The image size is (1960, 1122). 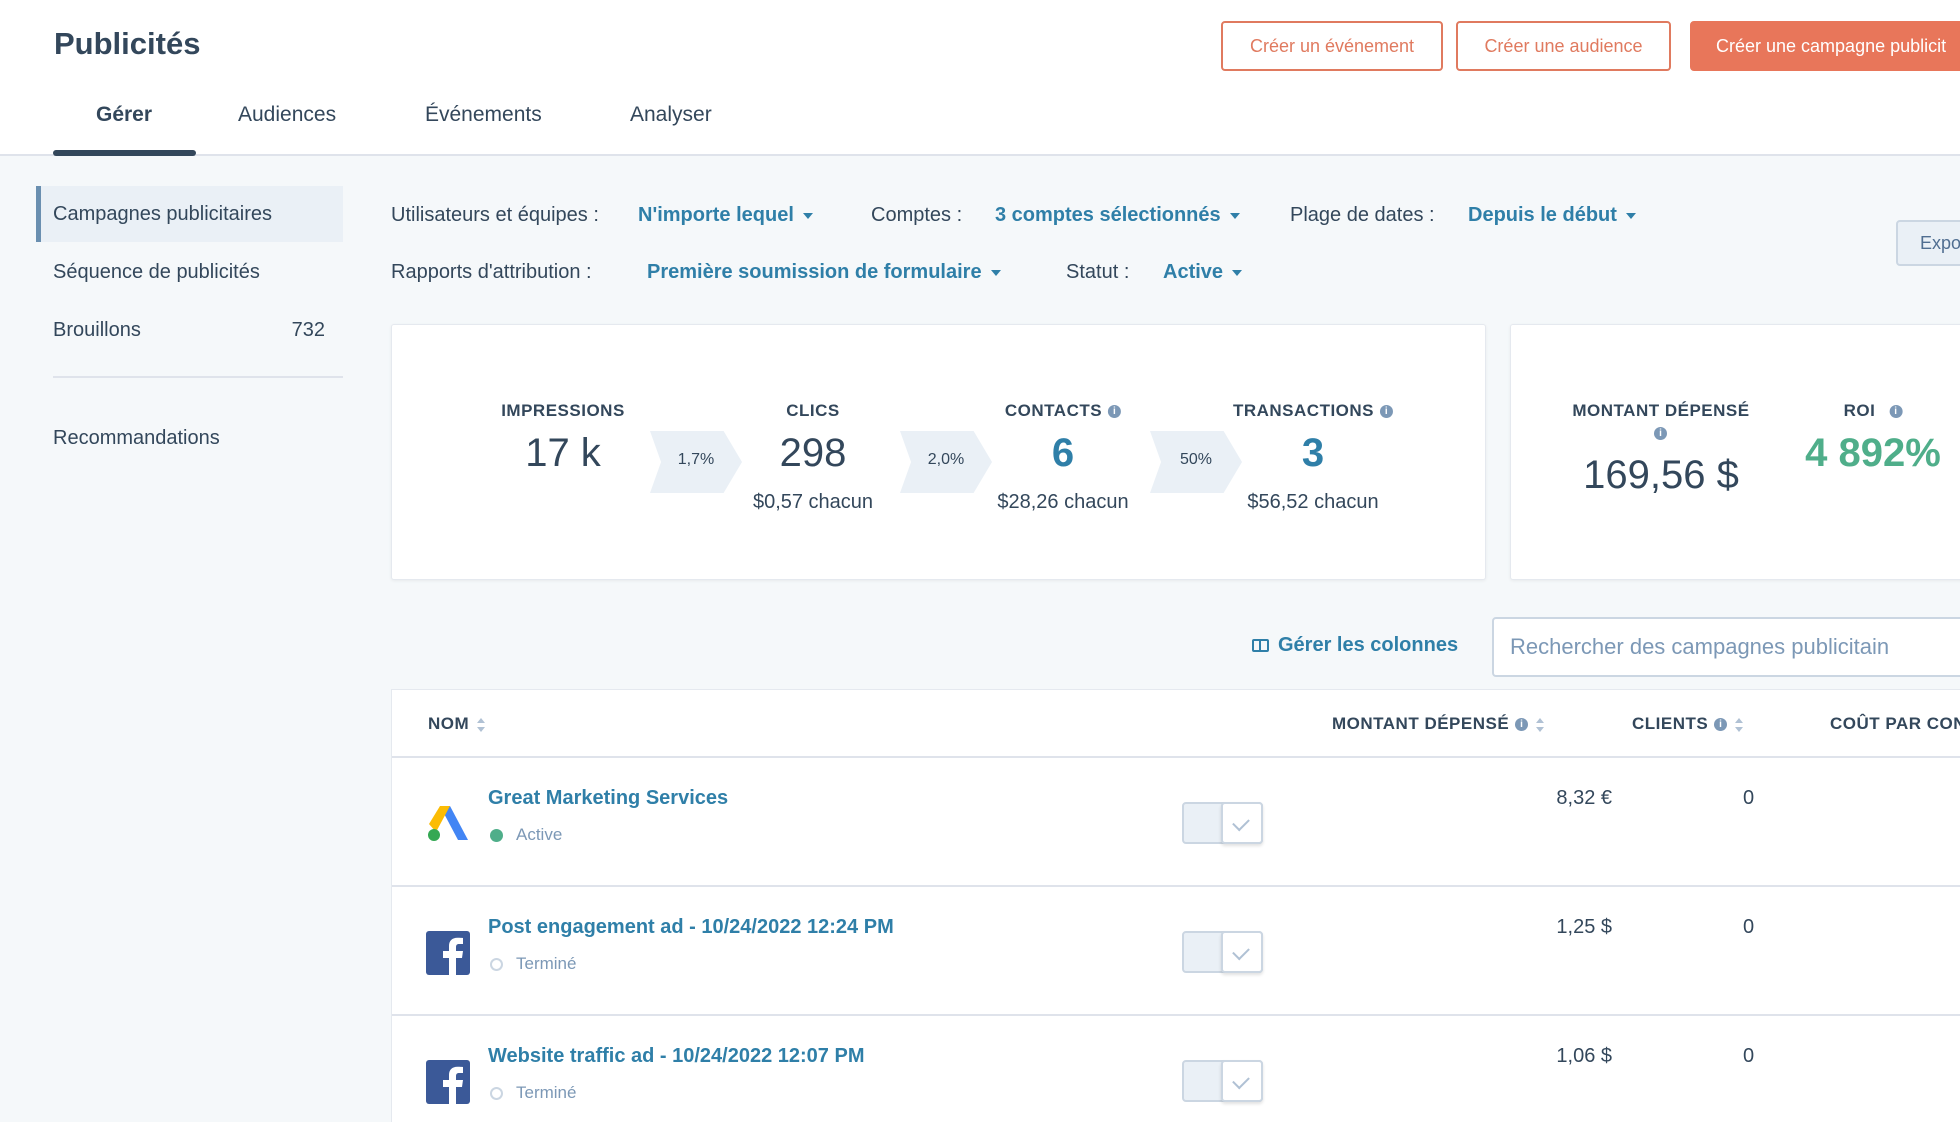 What do you see at coordinates (1098, 272) in the screenshot?
I see `filter-status-label: Statut :` at bounding box center [1098, 272].